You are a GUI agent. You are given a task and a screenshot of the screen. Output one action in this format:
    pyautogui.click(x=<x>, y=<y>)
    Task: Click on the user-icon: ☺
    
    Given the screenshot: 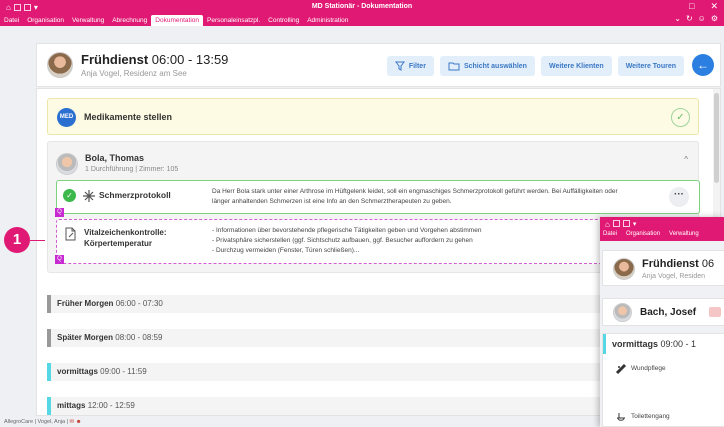 What is the action you would take?
    pyautogui.click(x=702, y=18)
    